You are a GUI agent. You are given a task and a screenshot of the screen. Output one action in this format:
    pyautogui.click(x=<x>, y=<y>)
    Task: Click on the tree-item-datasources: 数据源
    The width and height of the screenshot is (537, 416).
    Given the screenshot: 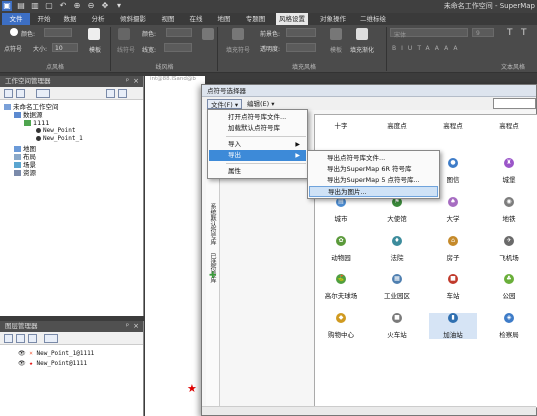 What is the action you would take?
    pyautogui.click(x=28, y=115)
    